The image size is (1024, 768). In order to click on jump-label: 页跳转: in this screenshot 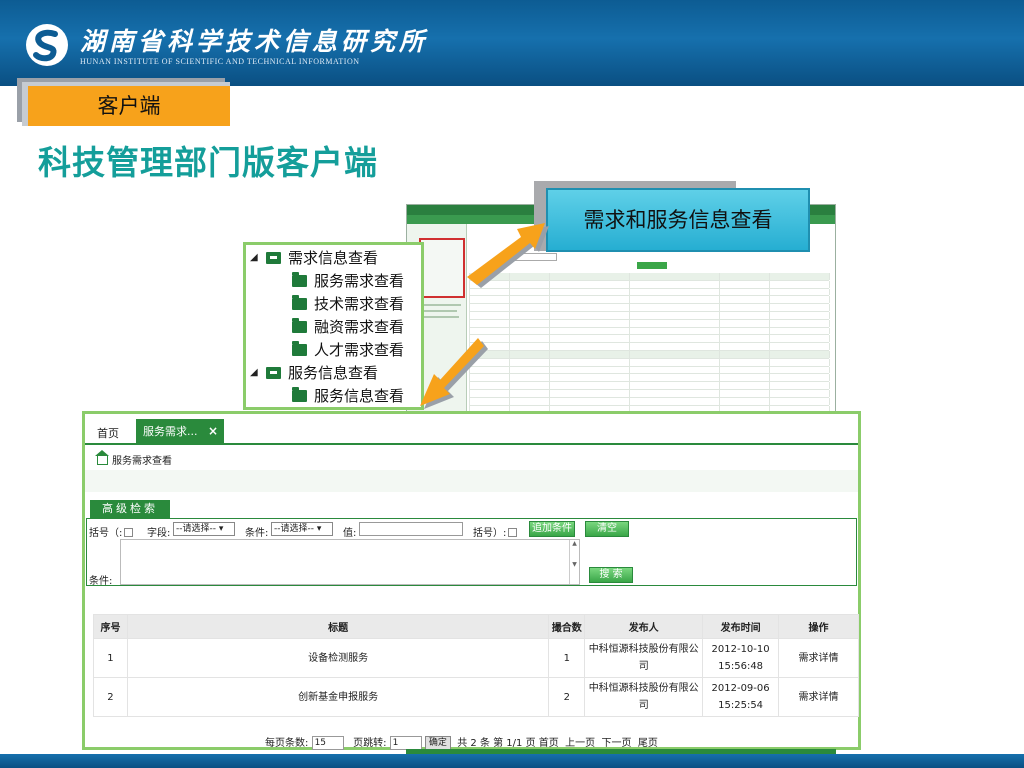, I will do `click(370, 743)`.